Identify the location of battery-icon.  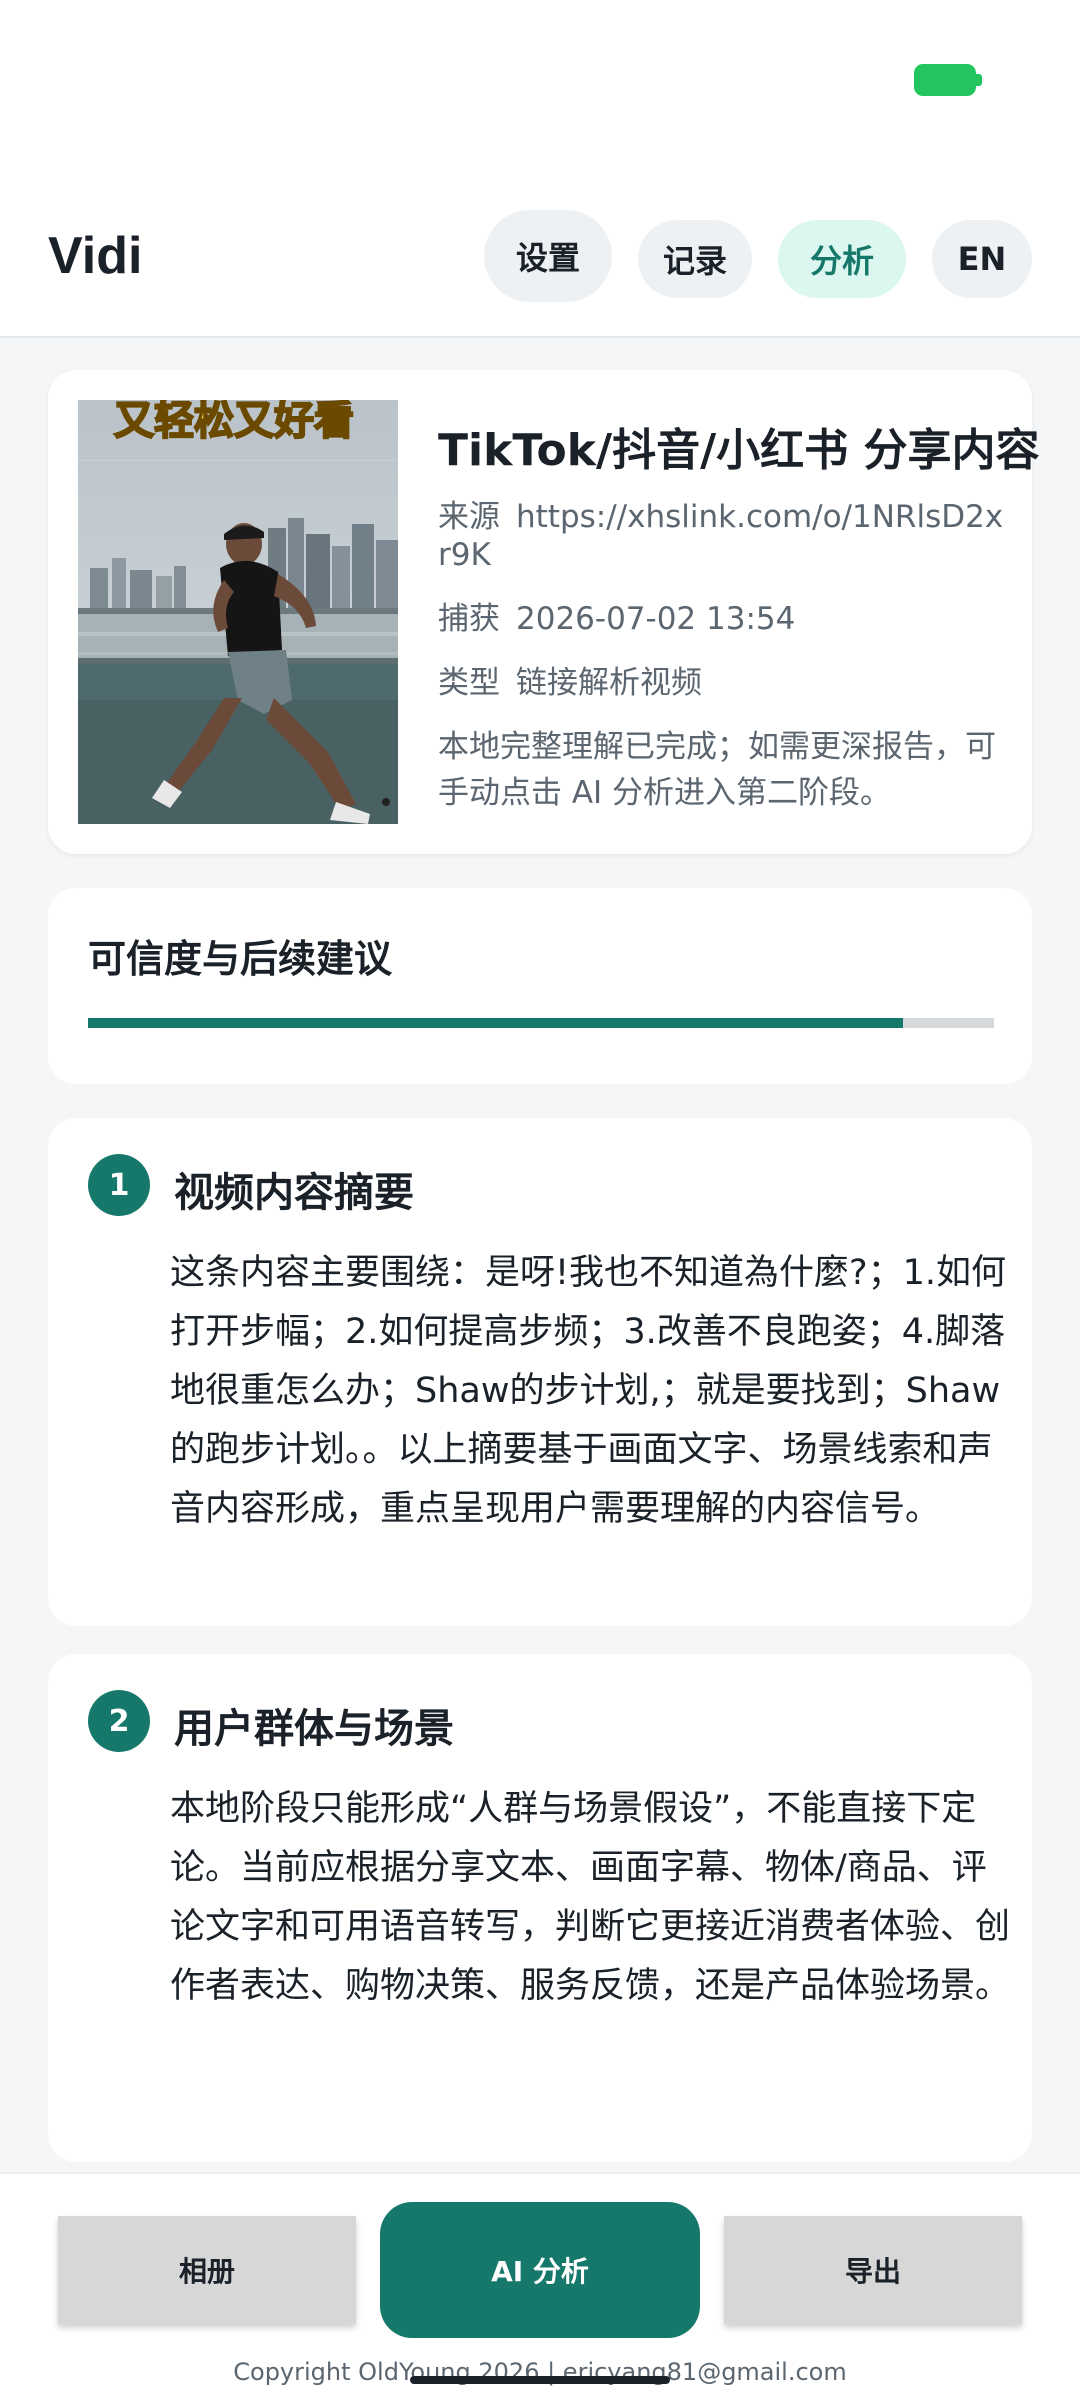
(948, 80).